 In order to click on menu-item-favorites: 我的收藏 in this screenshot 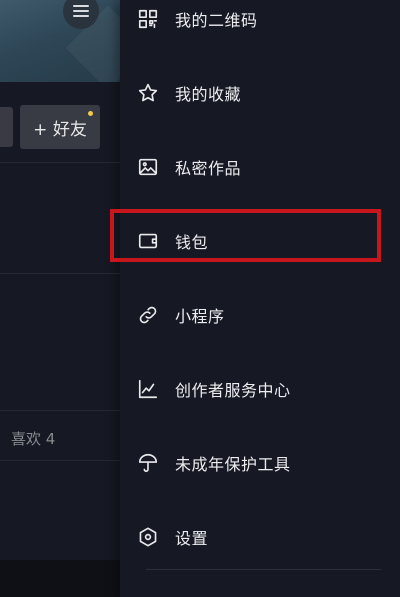, I will do `click(260, 93)`.